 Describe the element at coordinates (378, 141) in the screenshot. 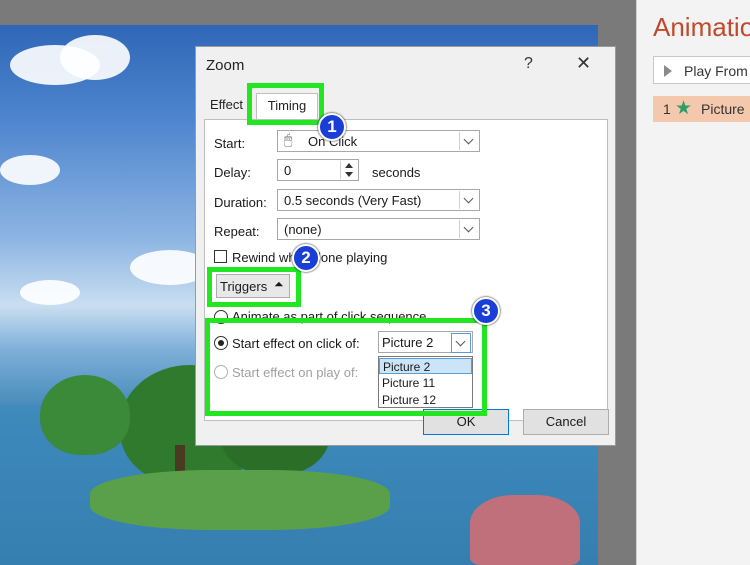

I see `start-select: On Click 🖱` at that location.